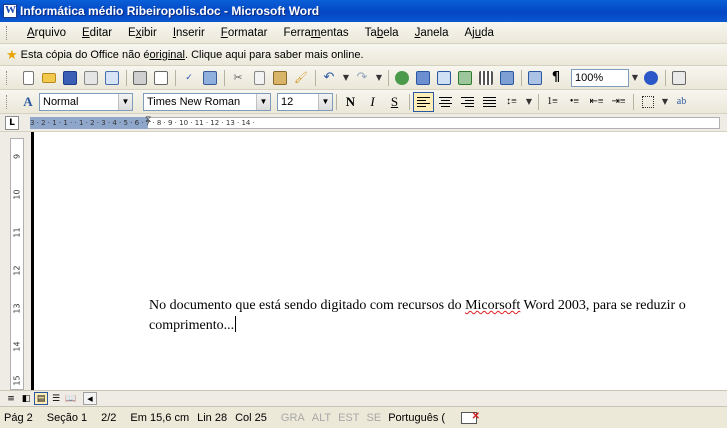  I want to click on research-icon, so click(210, 78).